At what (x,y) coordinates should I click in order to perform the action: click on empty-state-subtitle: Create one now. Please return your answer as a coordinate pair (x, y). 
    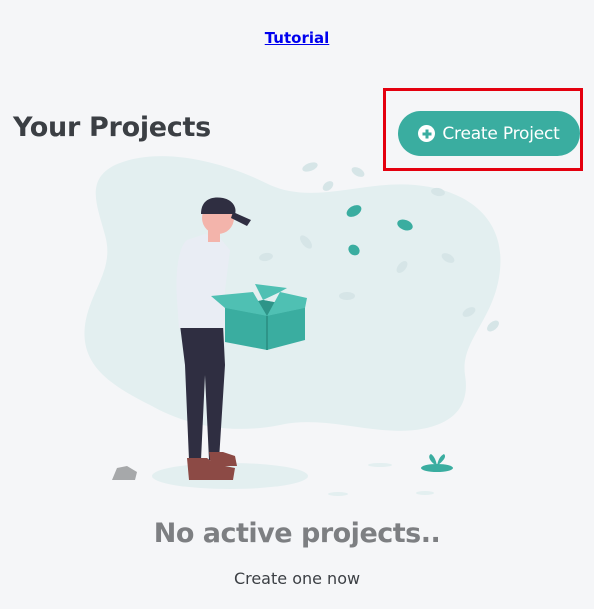
    Looking at the image, I should click on (297, 578).